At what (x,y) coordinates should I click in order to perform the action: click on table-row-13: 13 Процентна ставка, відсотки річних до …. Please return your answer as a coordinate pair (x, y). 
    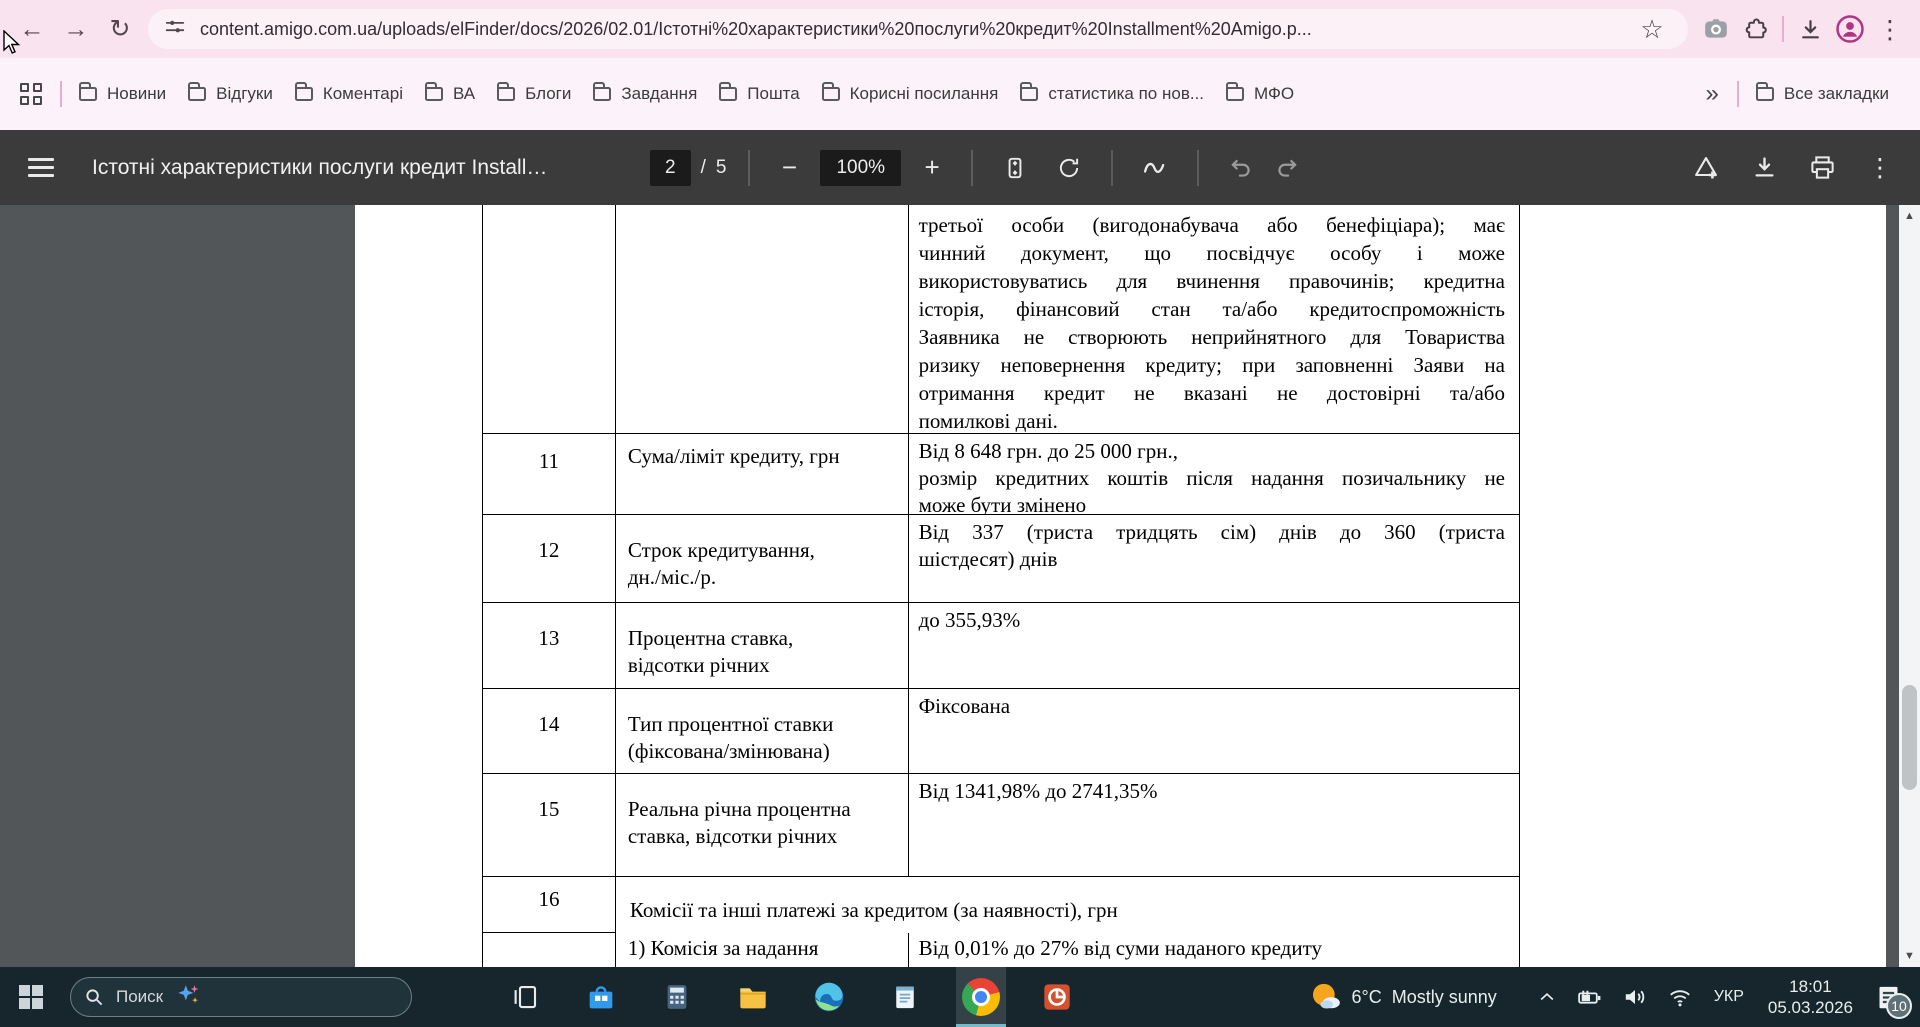
    Looking at the image, I should click on (1001, 646).